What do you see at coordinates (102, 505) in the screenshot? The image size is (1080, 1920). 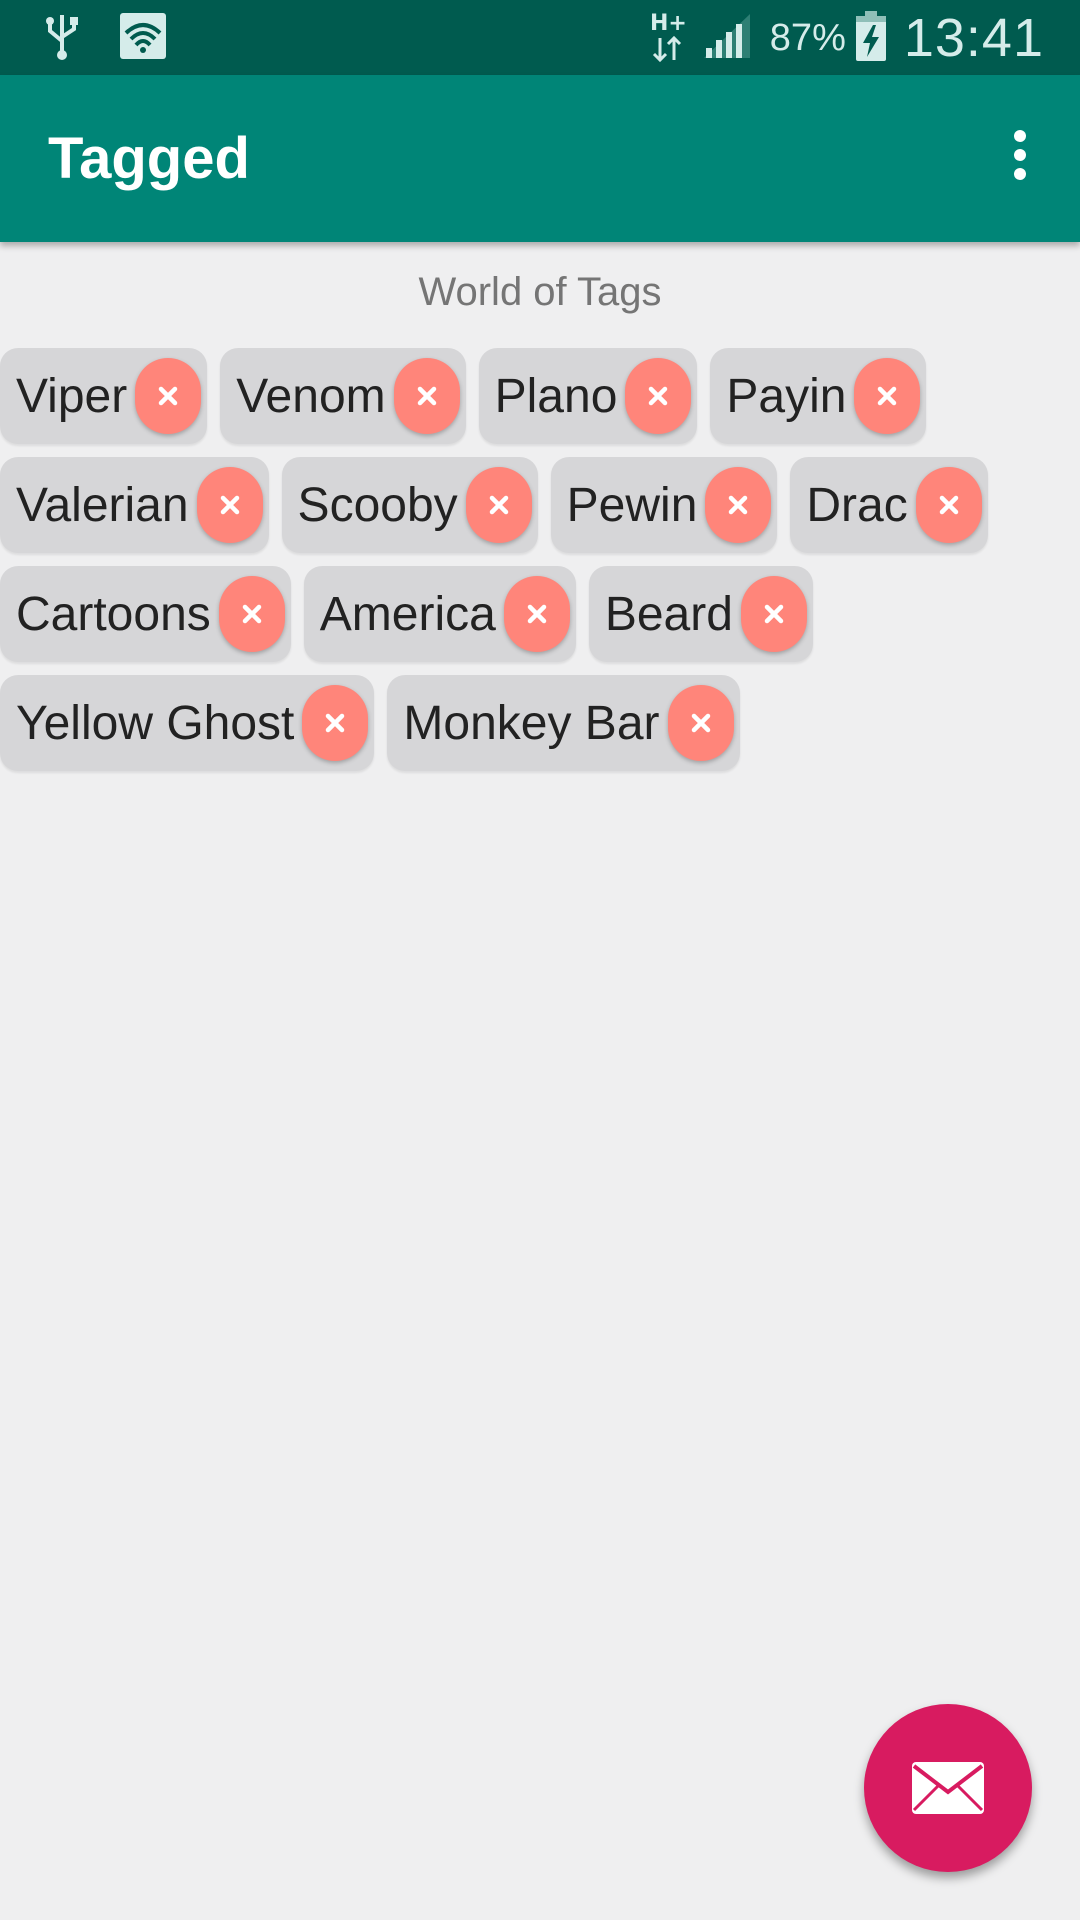 I see `tag-label: Valerian` at bounding box center [102, 505].